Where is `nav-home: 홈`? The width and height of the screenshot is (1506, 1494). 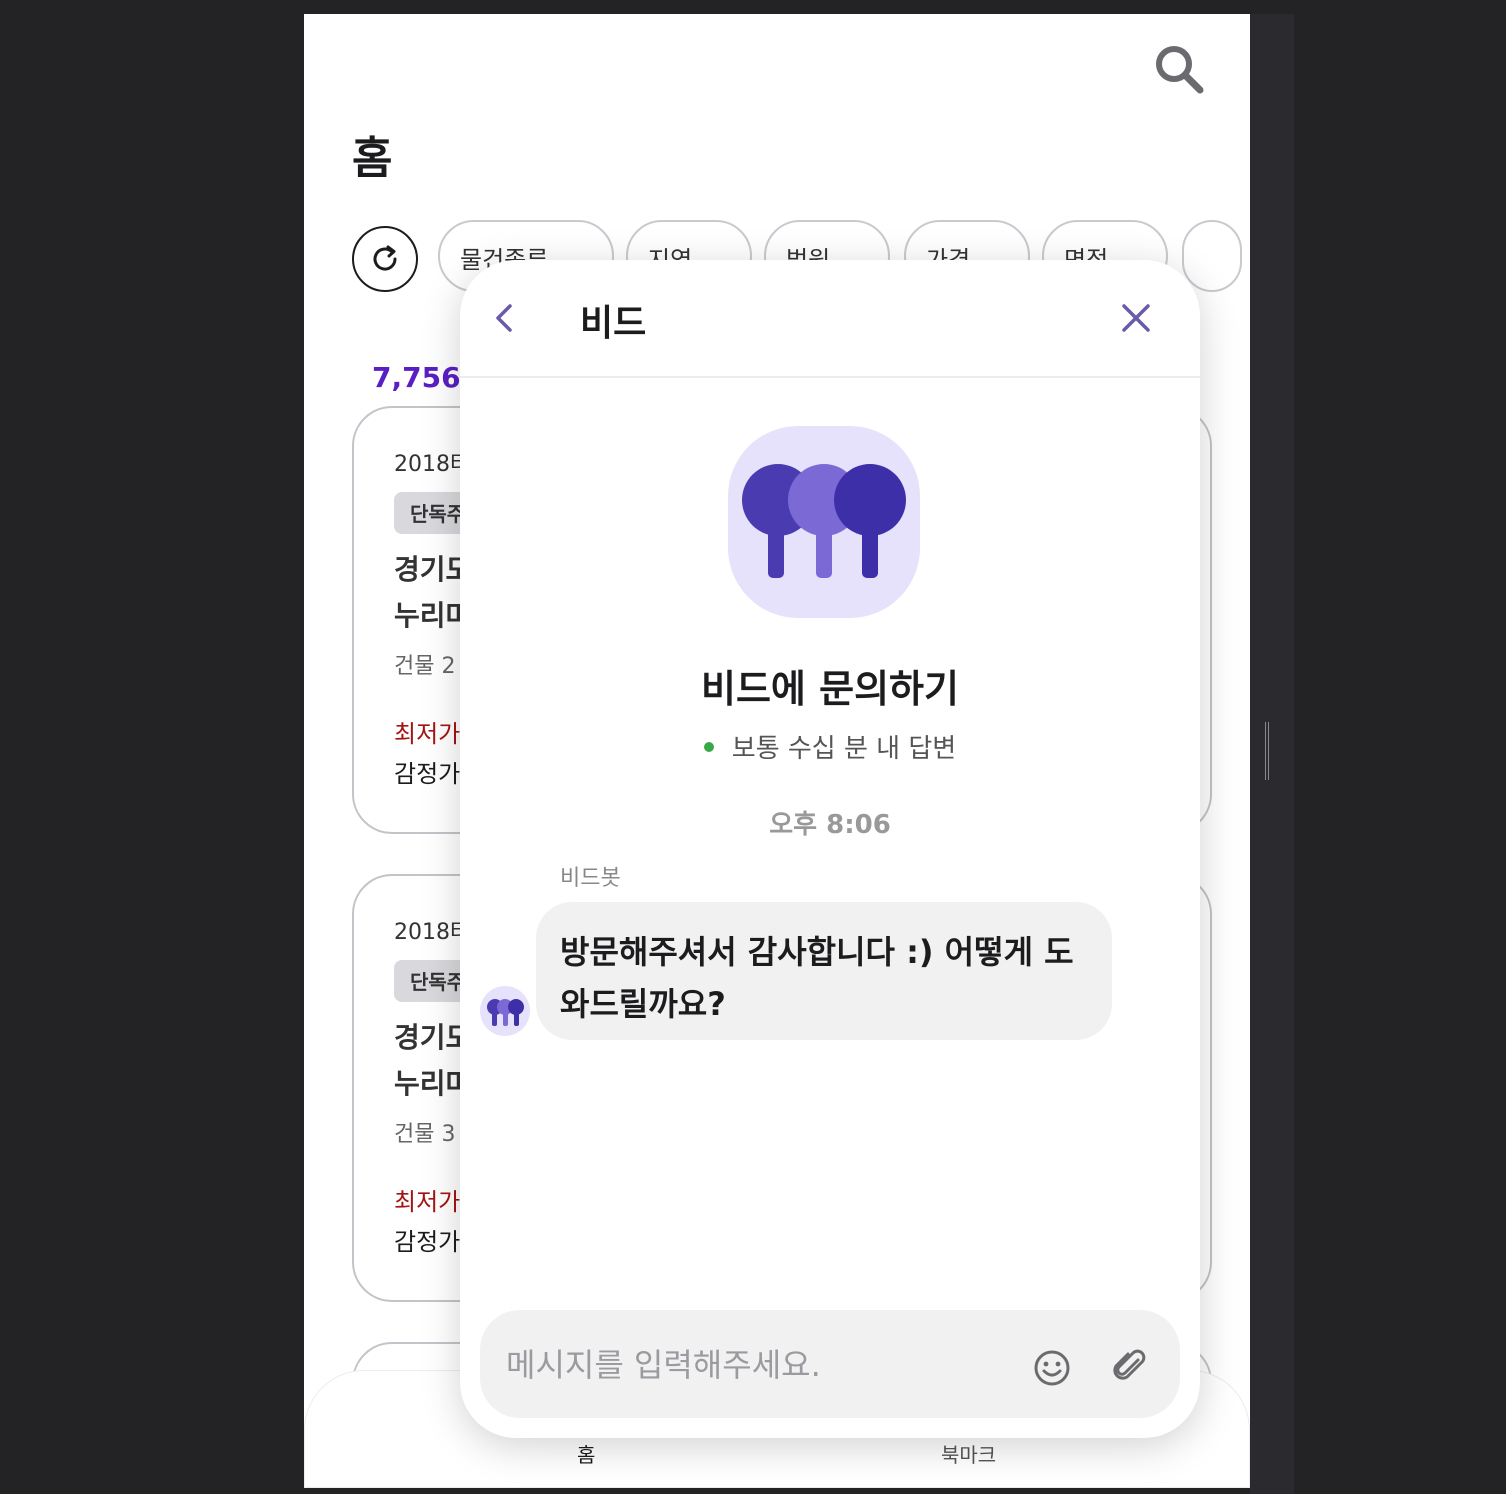 nav-home: 홈 is located at coordinates (586, 1453).